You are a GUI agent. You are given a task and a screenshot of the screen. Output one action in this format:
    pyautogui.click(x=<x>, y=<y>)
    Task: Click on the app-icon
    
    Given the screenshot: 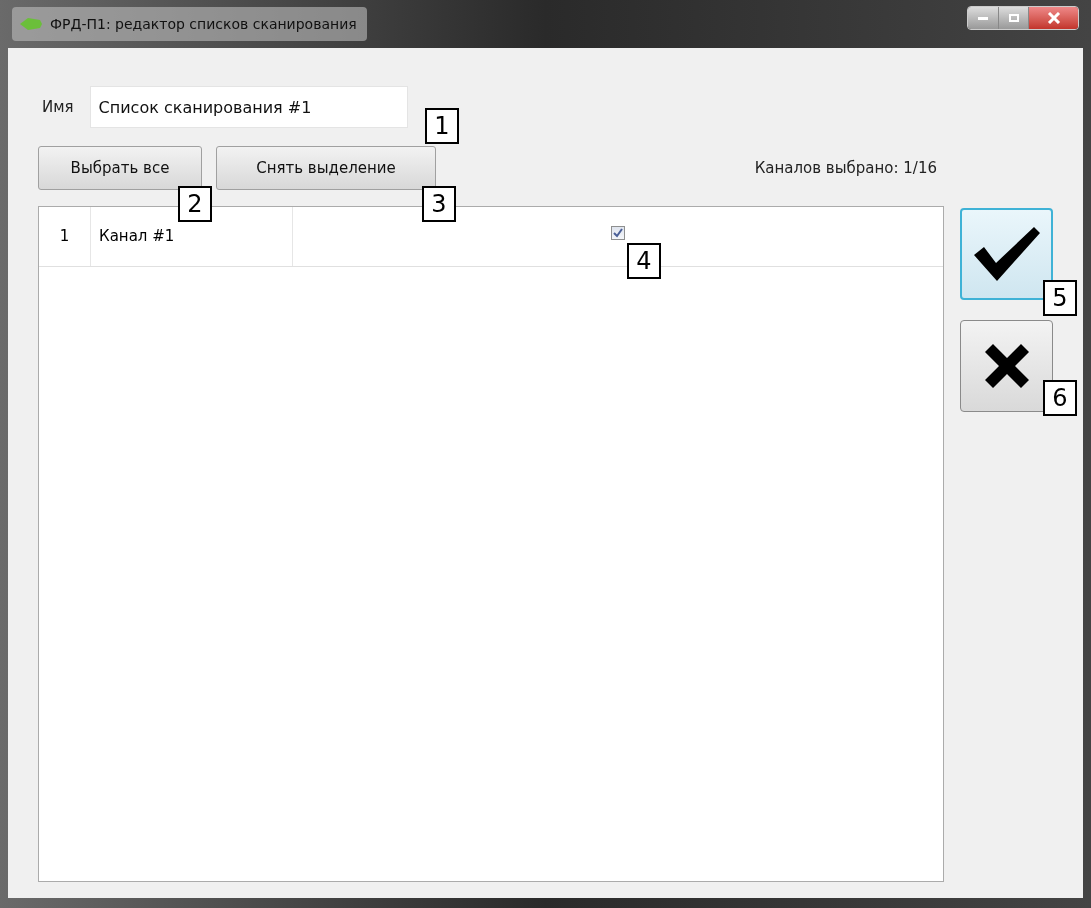 What is the action you would take?
    pyautogui.click(x=31, y=24)
    